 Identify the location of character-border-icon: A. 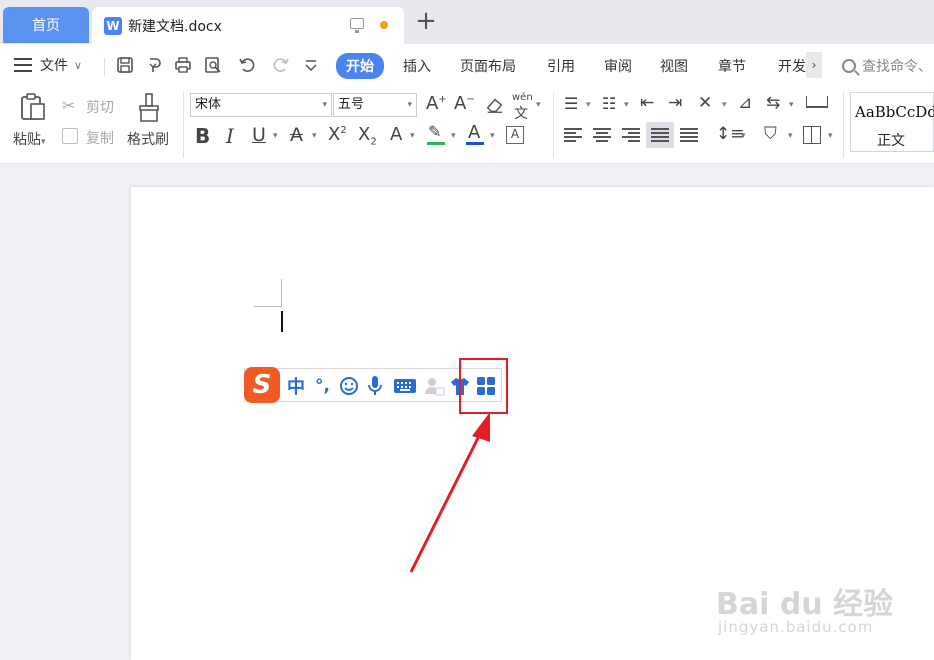
(515, 135).